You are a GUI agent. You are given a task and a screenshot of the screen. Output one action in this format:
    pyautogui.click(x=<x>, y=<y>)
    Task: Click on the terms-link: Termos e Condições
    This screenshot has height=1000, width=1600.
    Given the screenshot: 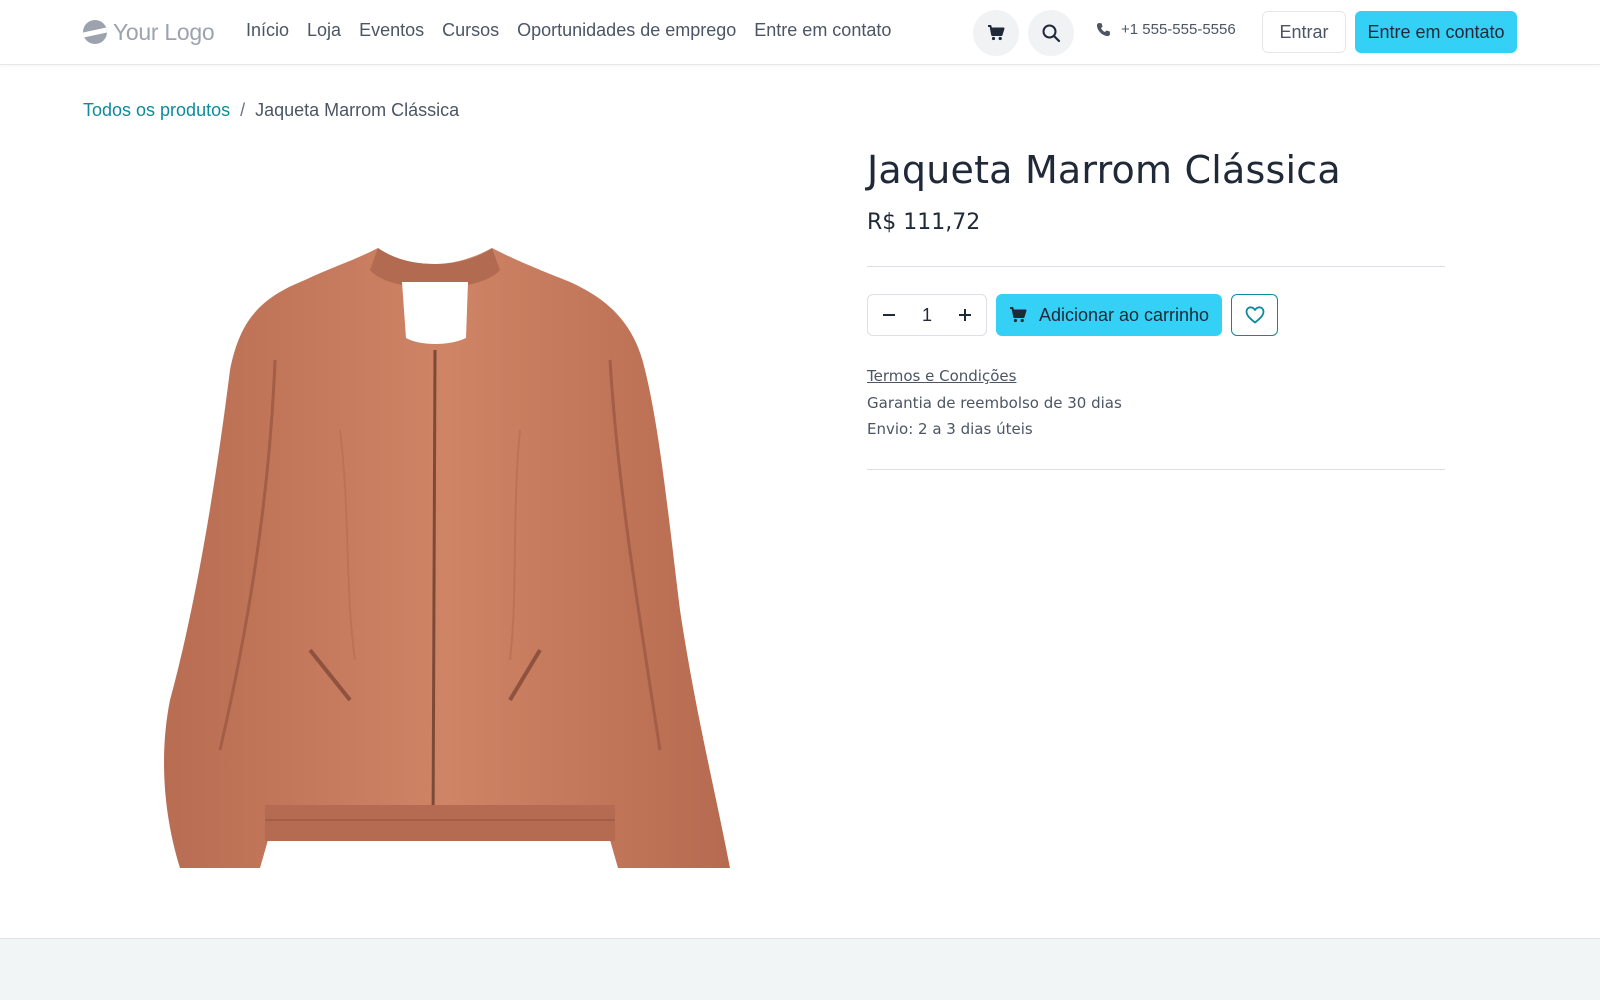 What is the action you would take?
    pyautogui.click(x=941, y=376)
    